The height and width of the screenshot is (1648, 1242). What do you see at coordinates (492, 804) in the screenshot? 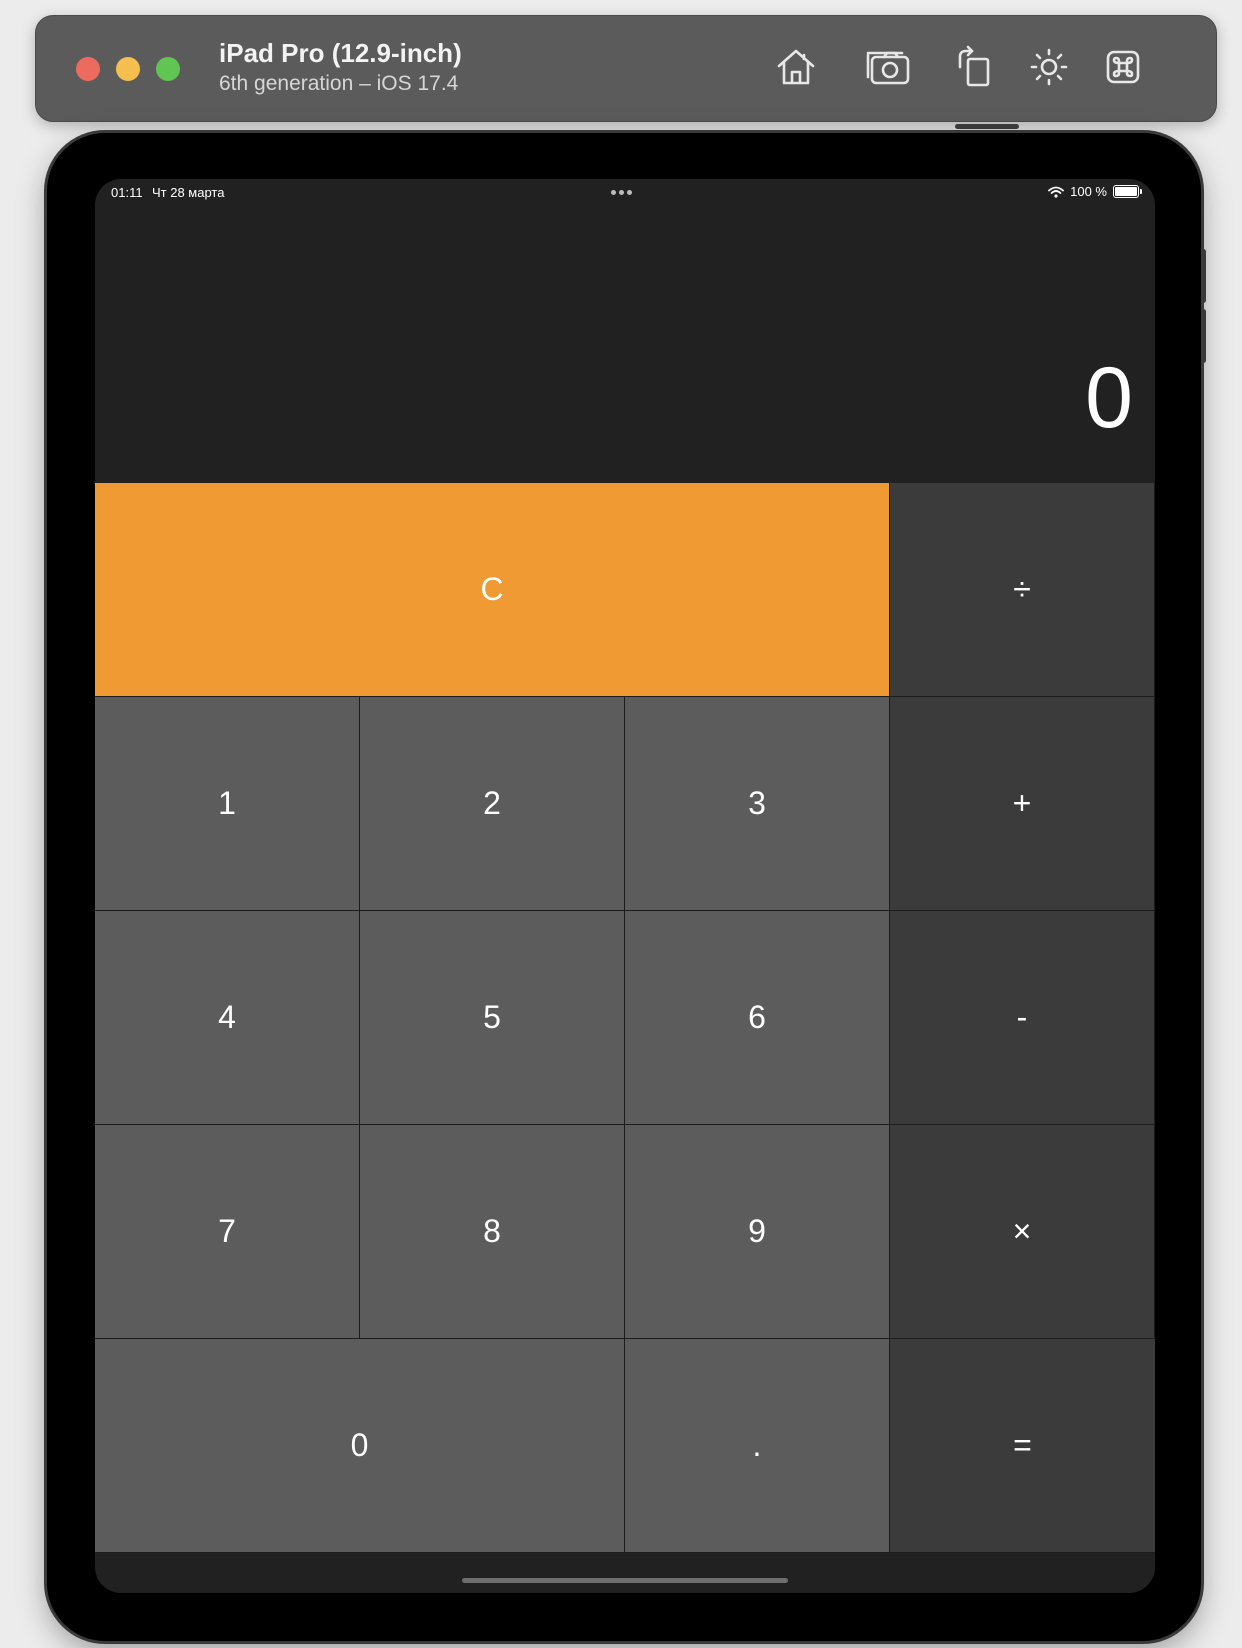
I see `digit-2-button: 2` at bounding box center [492, 804].